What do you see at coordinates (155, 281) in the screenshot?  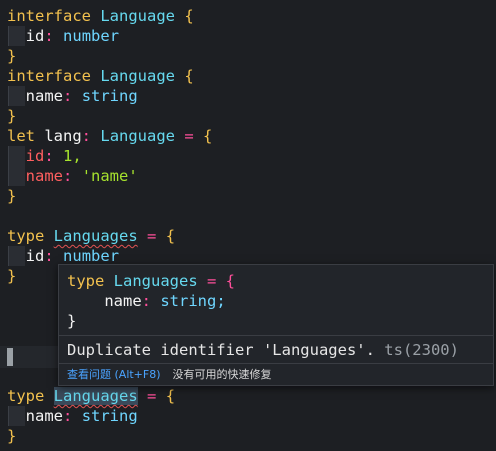 I see `preview-type-name: Languages` at bounding box center [155, 281].